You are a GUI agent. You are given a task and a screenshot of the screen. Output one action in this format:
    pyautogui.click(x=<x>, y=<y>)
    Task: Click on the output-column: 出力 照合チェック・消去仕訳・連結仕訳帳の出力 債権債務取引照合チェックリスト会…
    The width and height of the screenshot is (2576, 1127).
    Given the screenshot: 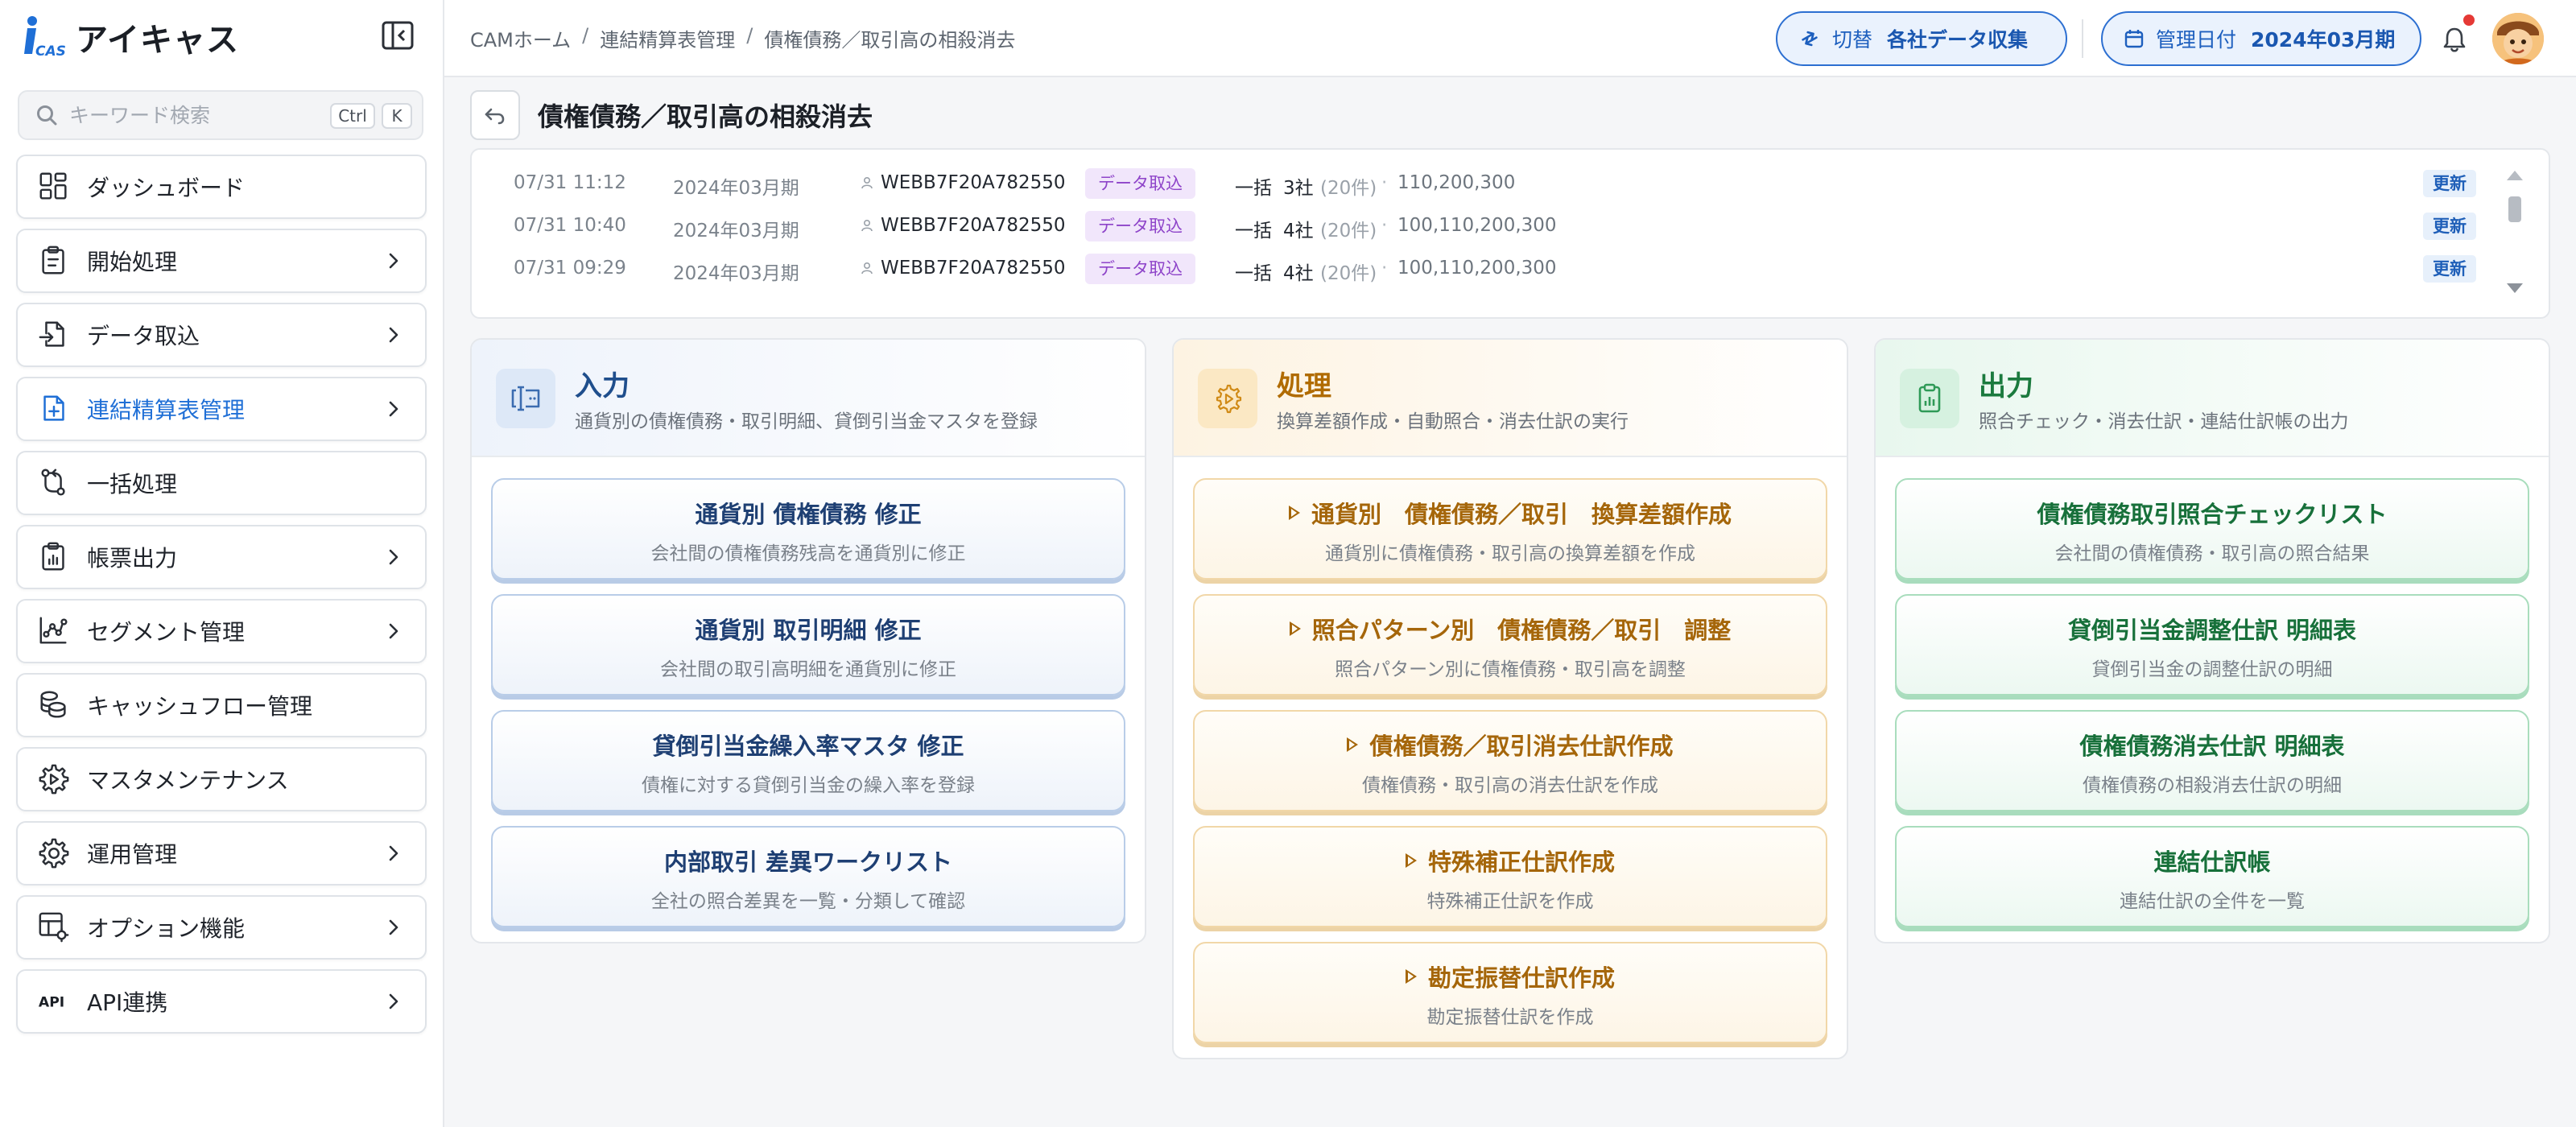 What is the action you would take?
    pyautogui.click(x=2212, y=640)
    